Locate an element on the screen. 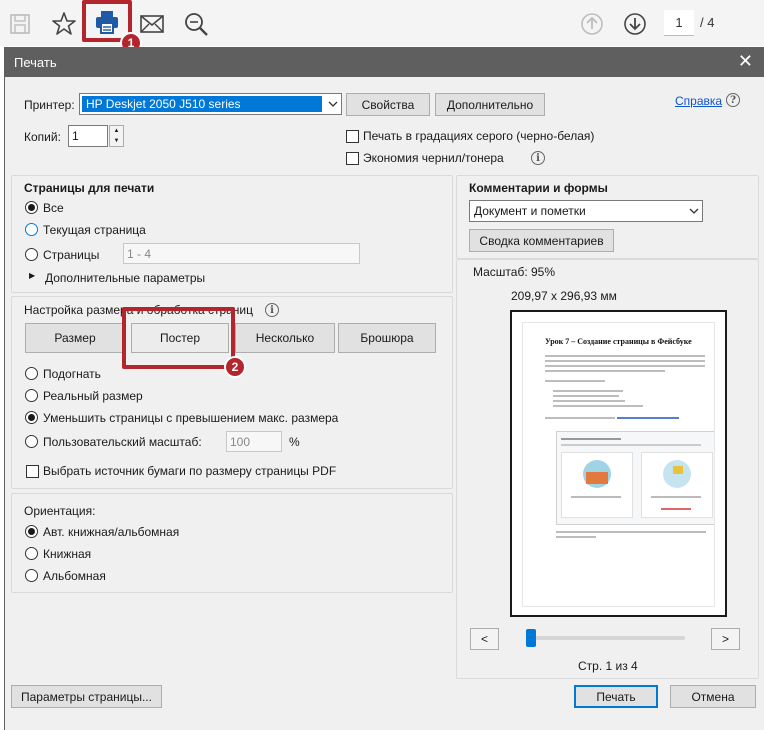  pages-all-radio is located at coordinates (31, 207).